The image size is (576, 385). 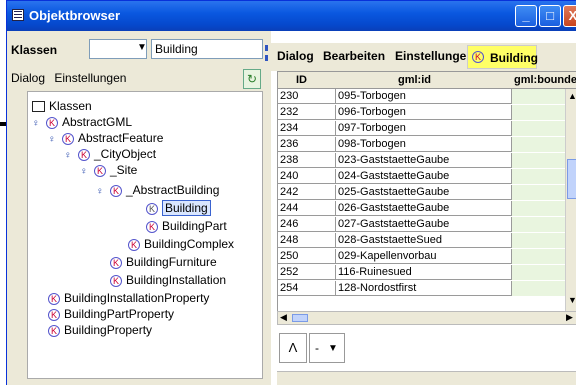 I want to click on left-menu-bar: Dialog Einstellungen, so click(x=71, y=80).